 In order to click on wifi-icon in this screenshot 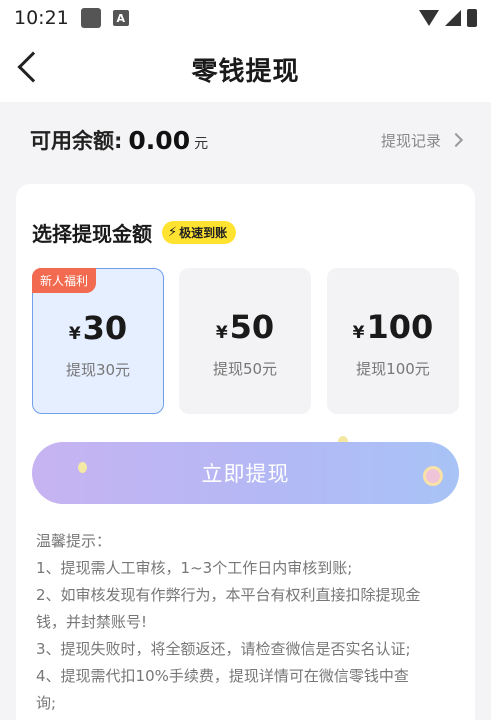, I will do `click(429, 18)`.